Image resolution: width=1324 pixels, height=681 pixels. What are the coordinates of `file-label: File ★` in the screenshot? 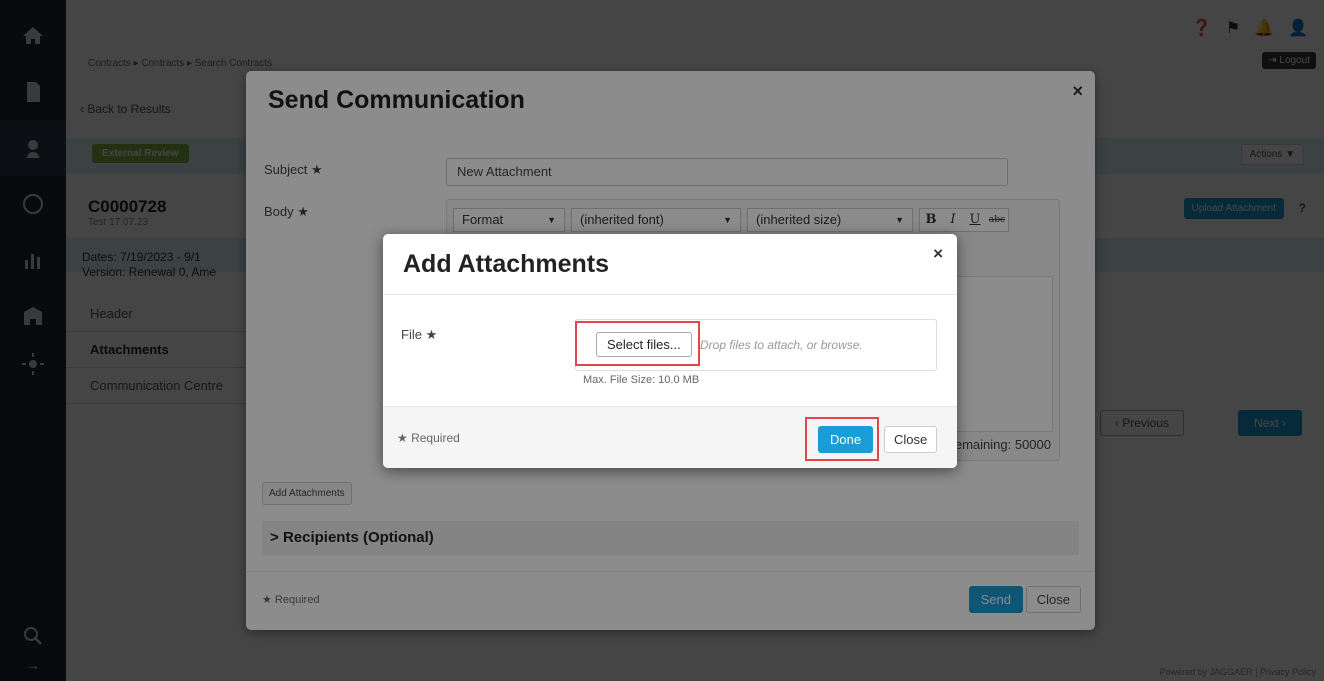 It's located at (419, 335).